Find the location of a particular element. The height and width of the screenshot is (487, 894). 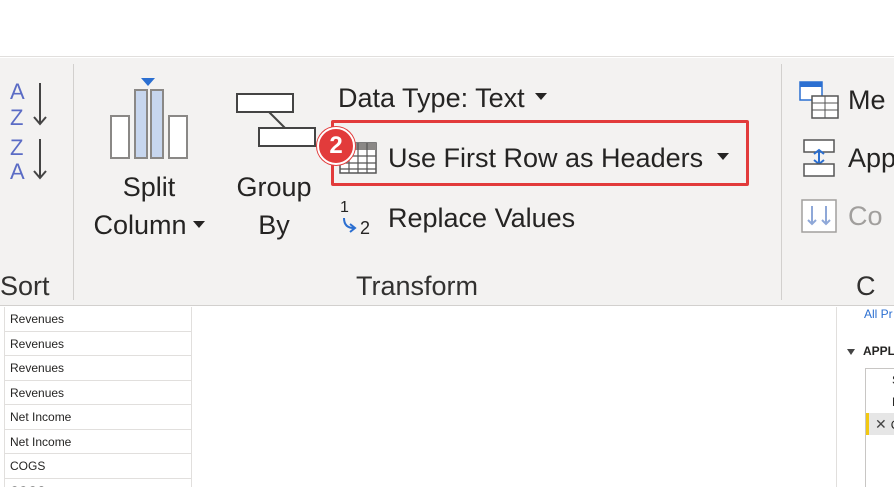

all-properties-link: All Pr is located at coordinates (878, 314).